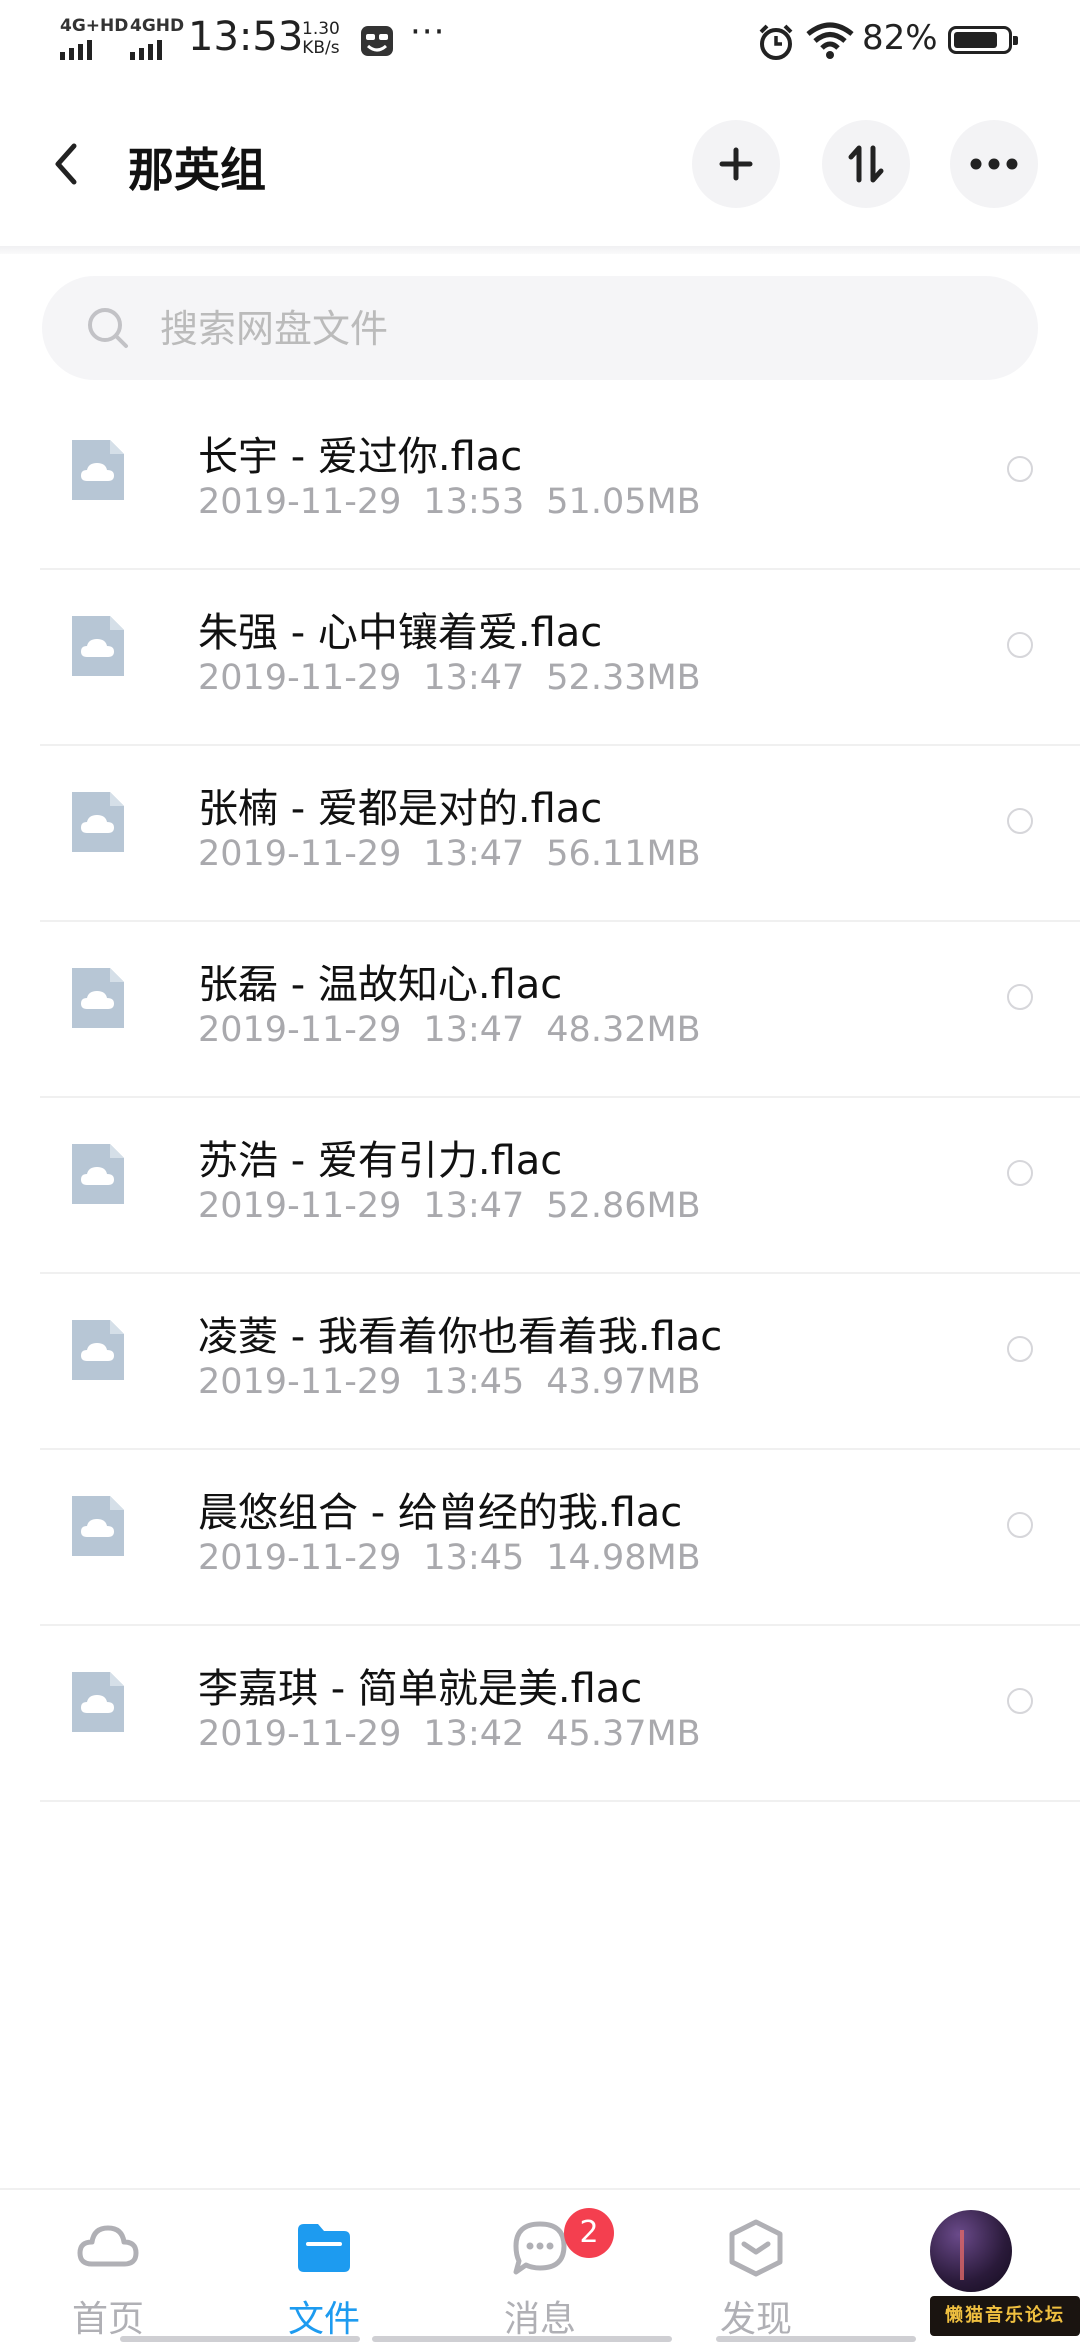 Image resolution: width=1080 pixels, height=2342 pixels. Describe the element at coordinates (324, 2248) in the screenshot. I see `folder-icon` at that location.